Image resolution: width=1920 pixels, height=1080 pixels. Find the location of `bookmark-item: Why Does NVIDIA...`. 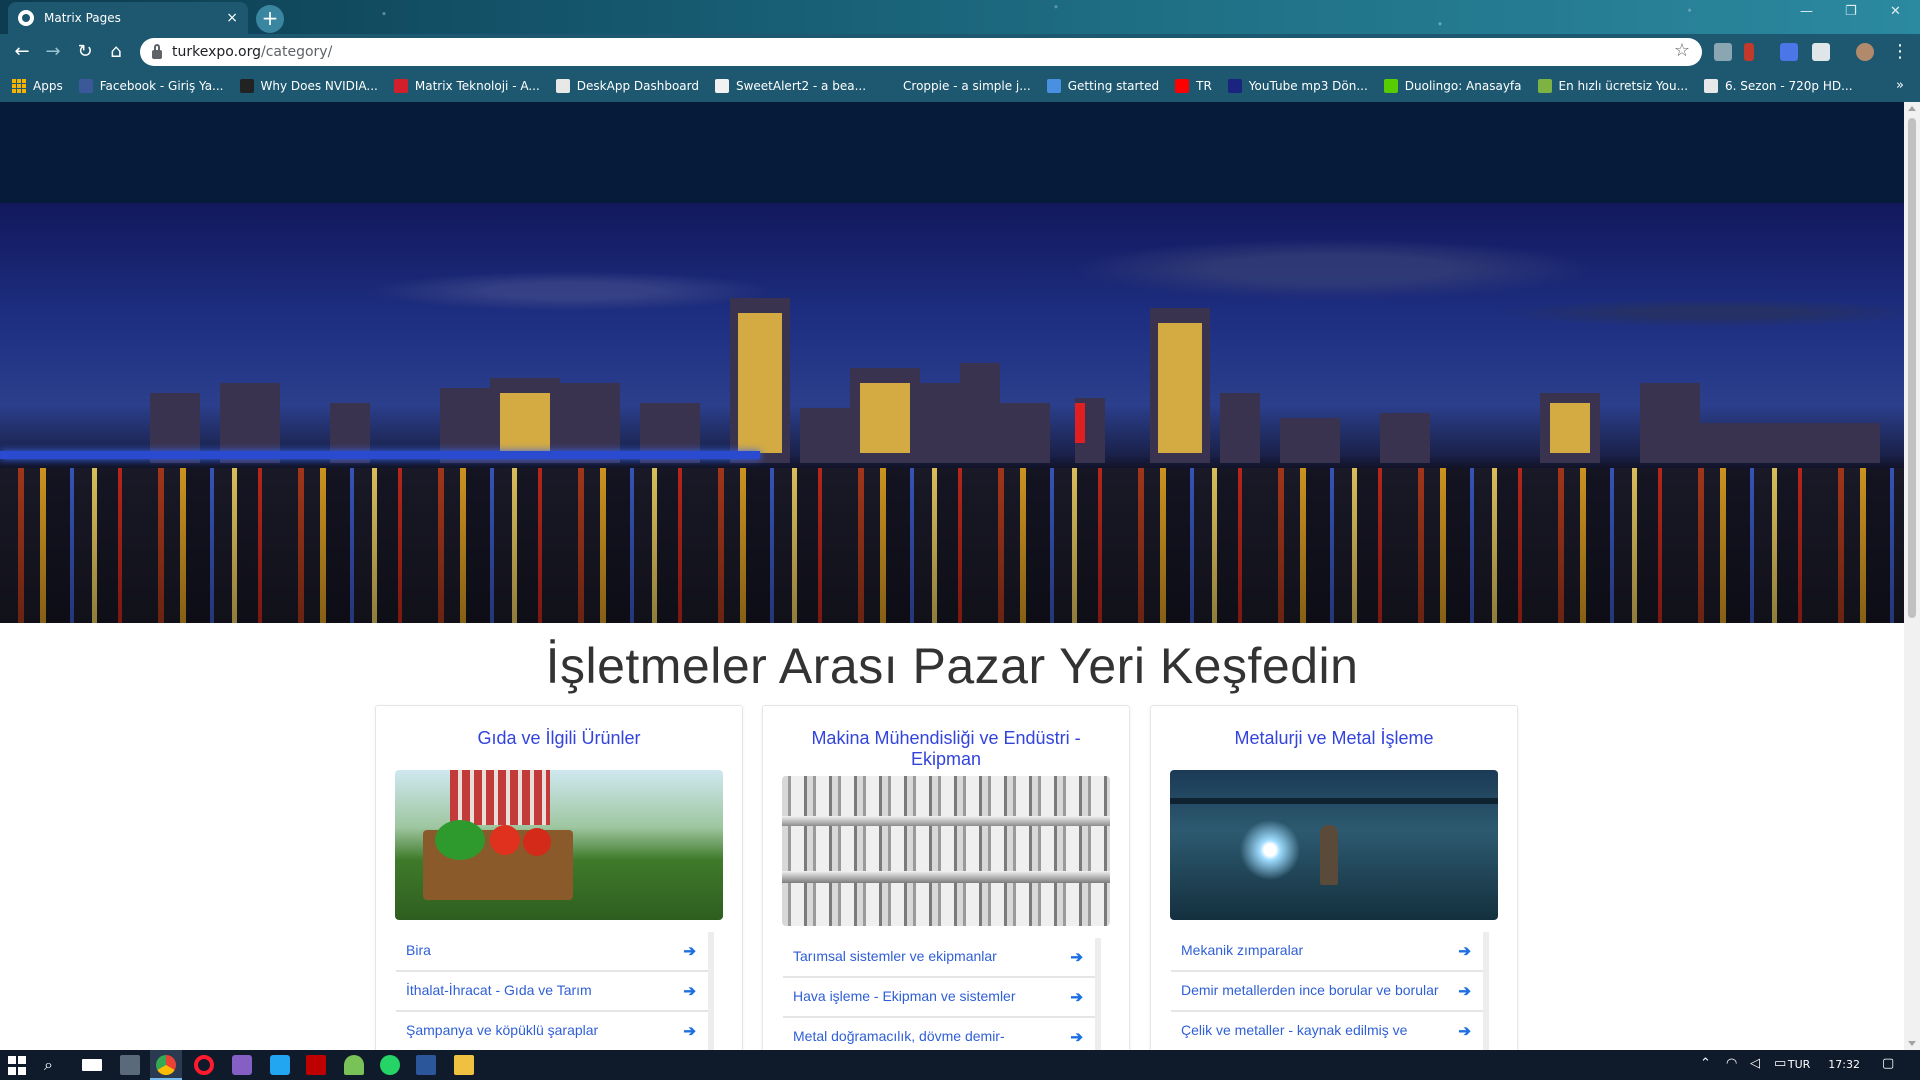

bookmark-item: Why Does NVIDIA... is located at coordinates (308, 86).